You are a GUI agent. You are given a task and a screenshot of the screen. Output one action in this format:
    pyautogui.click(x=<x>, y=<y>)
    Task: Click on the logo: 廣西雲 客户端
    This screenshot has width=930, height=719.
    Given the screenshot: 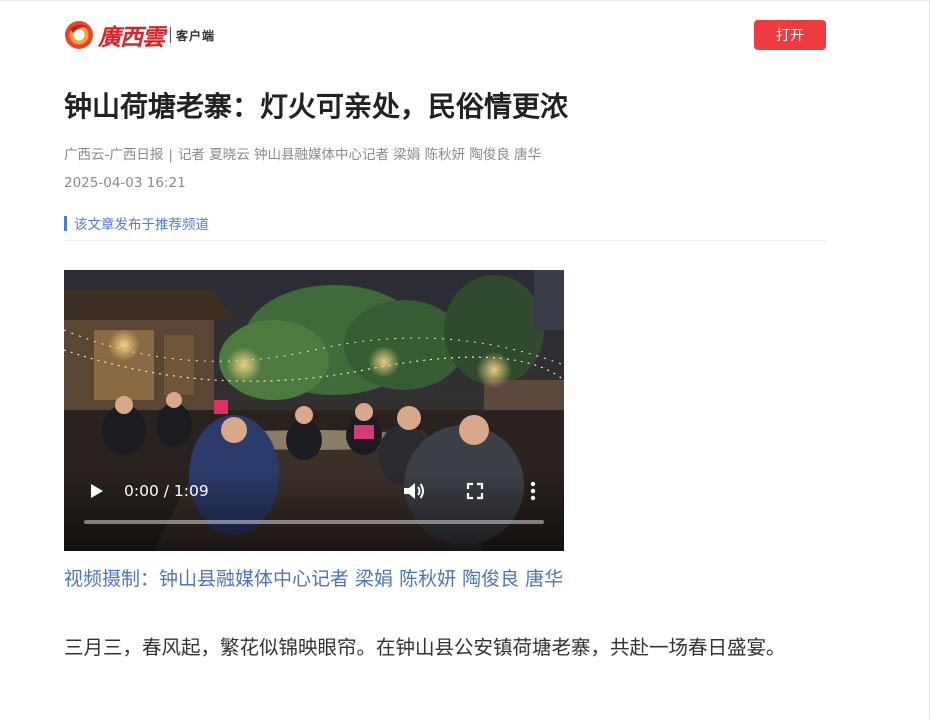 What is the action you would take?
    pyautogui.click(x=139, y=35)
    